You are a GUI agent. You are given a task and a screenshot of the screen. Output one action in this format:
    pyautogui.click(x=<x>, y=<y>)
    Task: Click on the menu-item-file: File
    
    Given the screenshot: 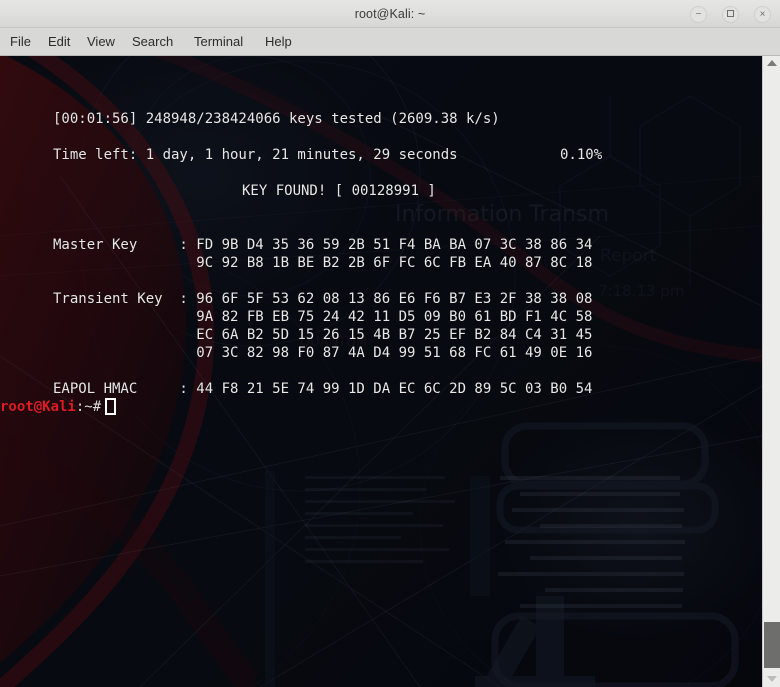 What is the action you would take?
    pyautogui.click(x=20, y=41)
    